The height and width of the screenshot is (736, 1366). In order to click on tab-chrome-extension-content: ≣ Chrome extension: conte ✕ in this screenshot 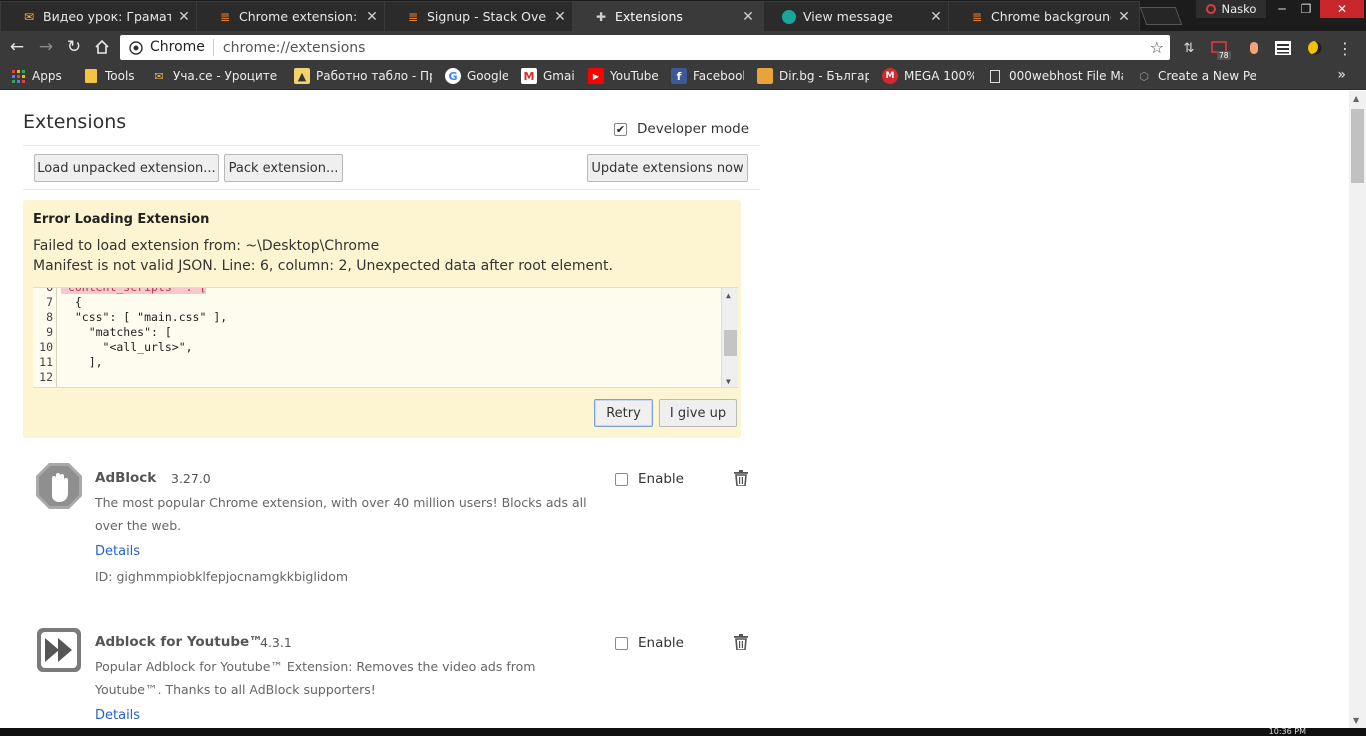, I will do `click(292, 16)`.